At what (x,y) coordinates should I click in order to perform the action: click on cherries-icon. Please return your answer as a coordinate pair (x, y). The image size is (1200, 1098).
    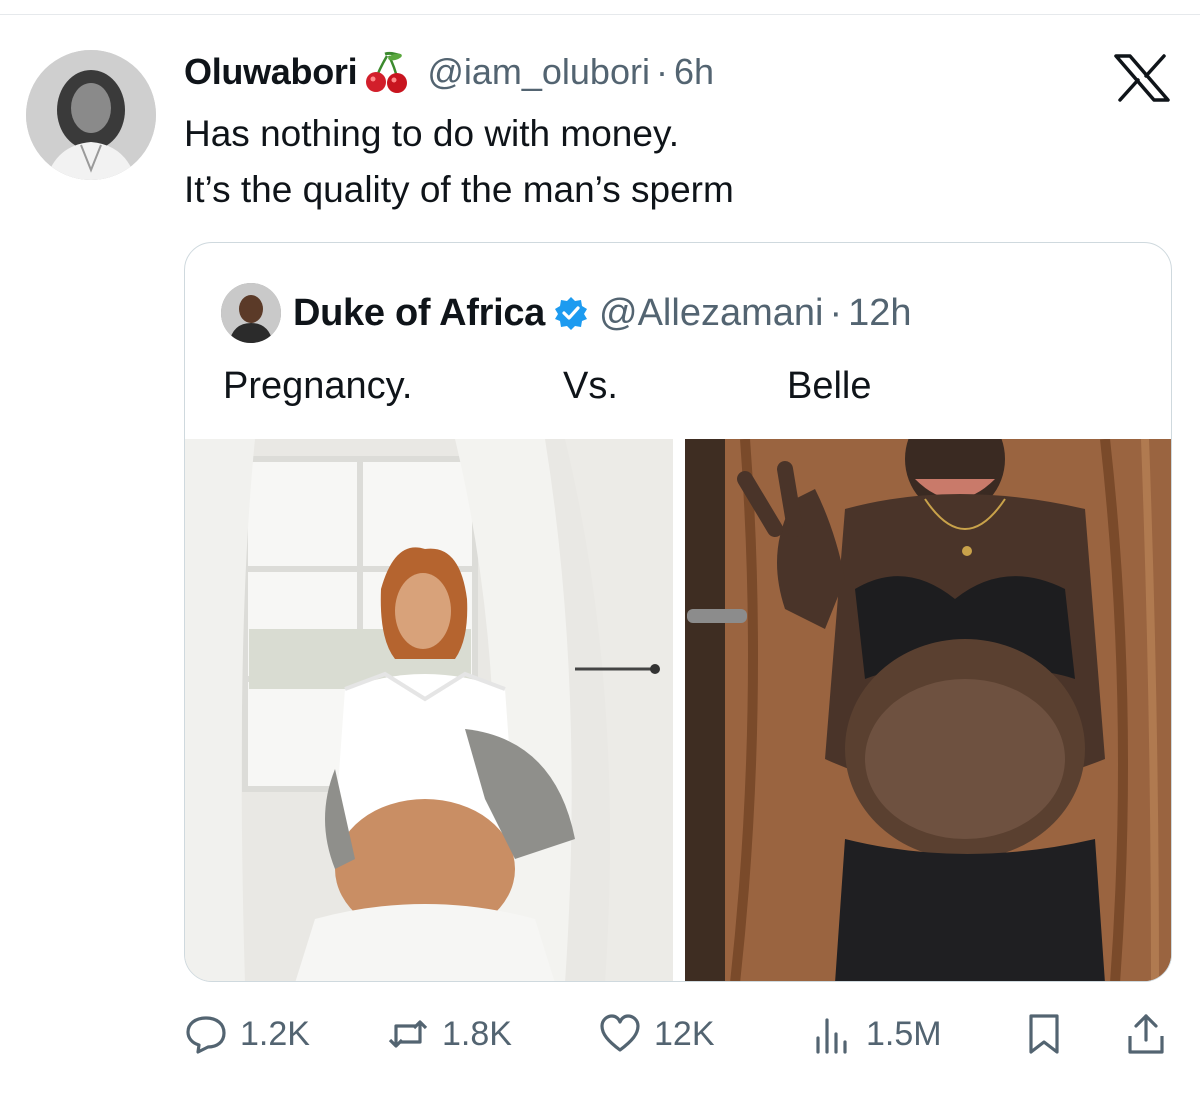
    Looking at the image, I should click on (388, 72).